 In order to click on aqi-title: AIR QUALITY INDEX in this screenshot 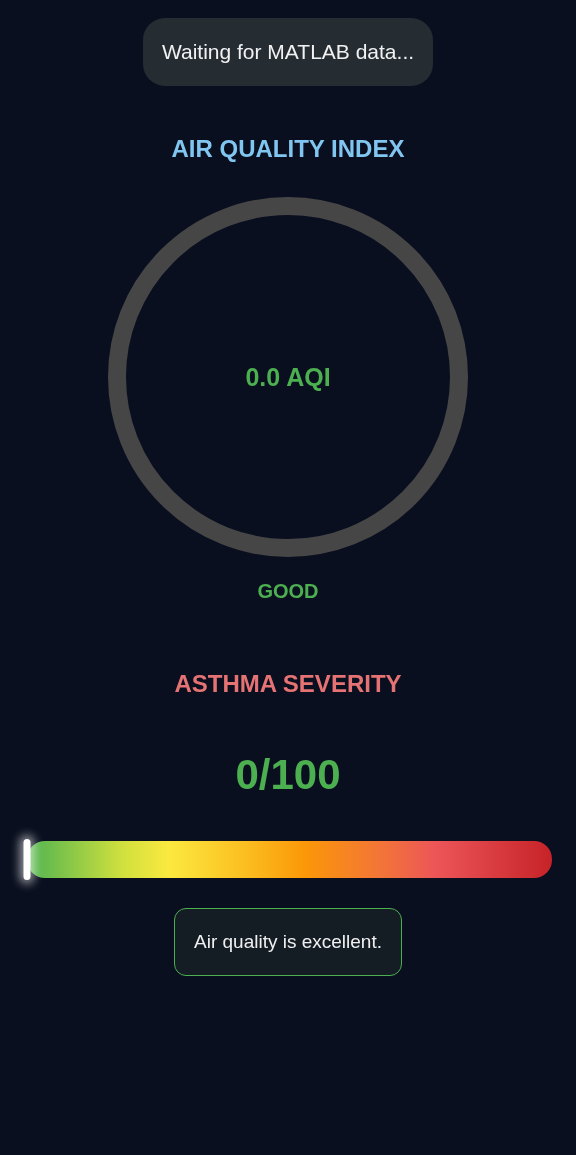, I will do `click(288, 149)`.